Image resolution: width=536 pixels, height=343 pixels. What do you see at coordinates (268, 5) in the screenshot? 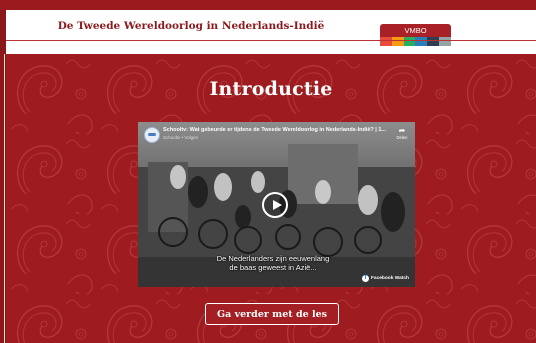
I see `top-bar` at bounding box center [268, 5].